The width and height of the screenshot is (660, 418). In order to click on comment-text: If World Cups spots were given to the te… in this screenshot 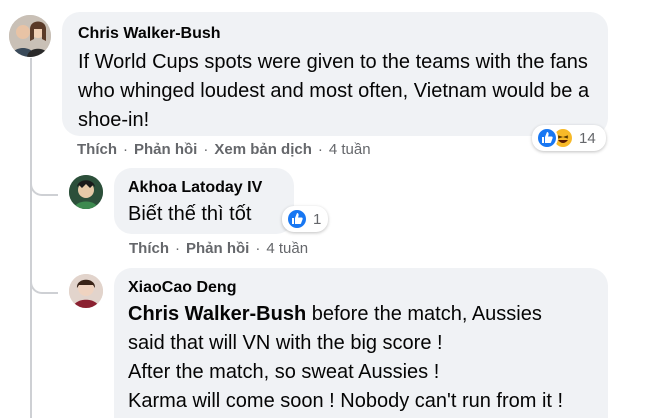, I will do `click(334, 91)`.